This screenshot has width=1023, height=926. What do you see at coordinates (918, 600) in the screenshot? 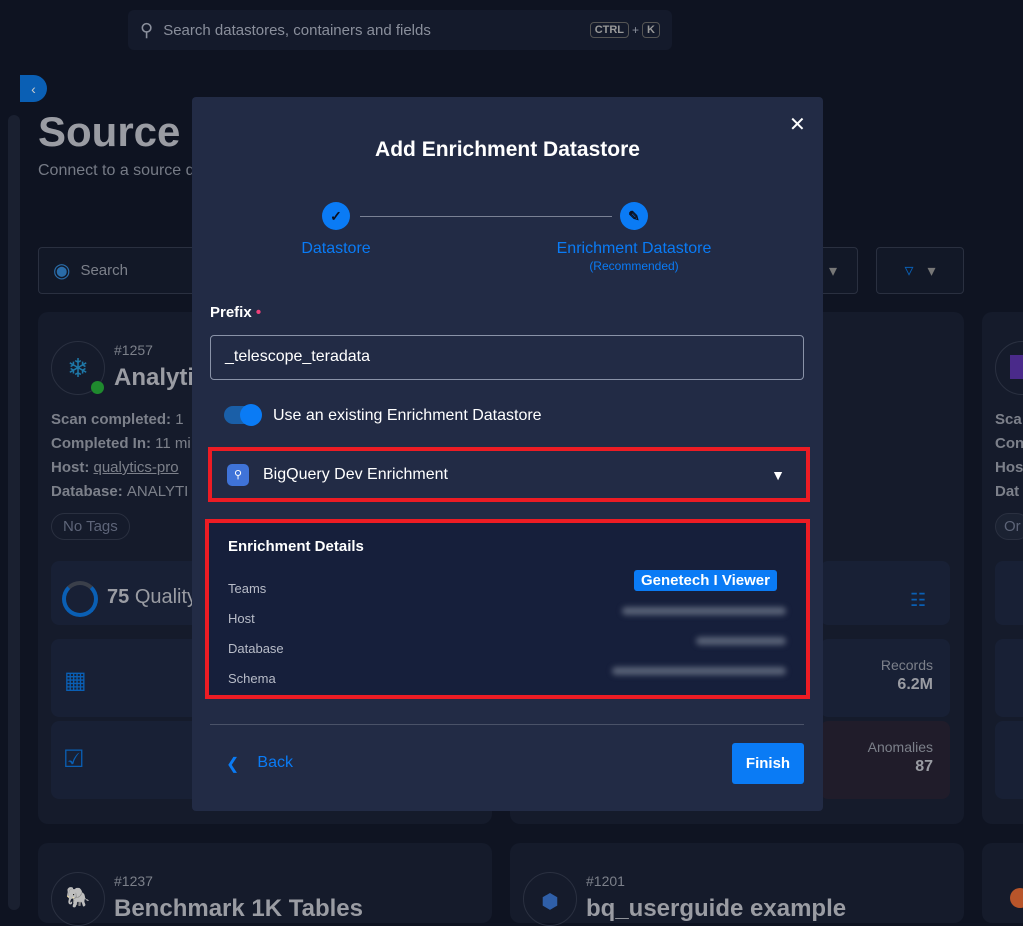
I see `hierarchy-icon: ☷` at bounding box center [918, 600].